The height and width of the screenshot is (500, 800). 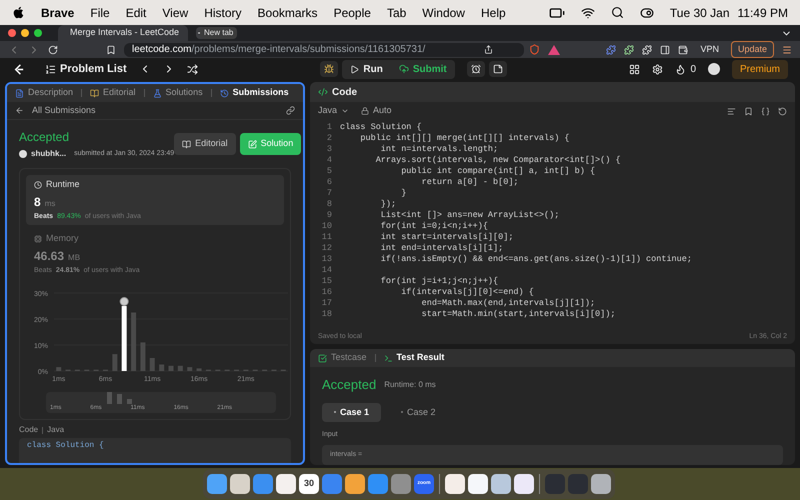 What do you see at coordinates (518, 314) in the screenshot?
I see `code-line: start=Math.min(start,intervals[i][0]);` at bounding box center [518, 314].